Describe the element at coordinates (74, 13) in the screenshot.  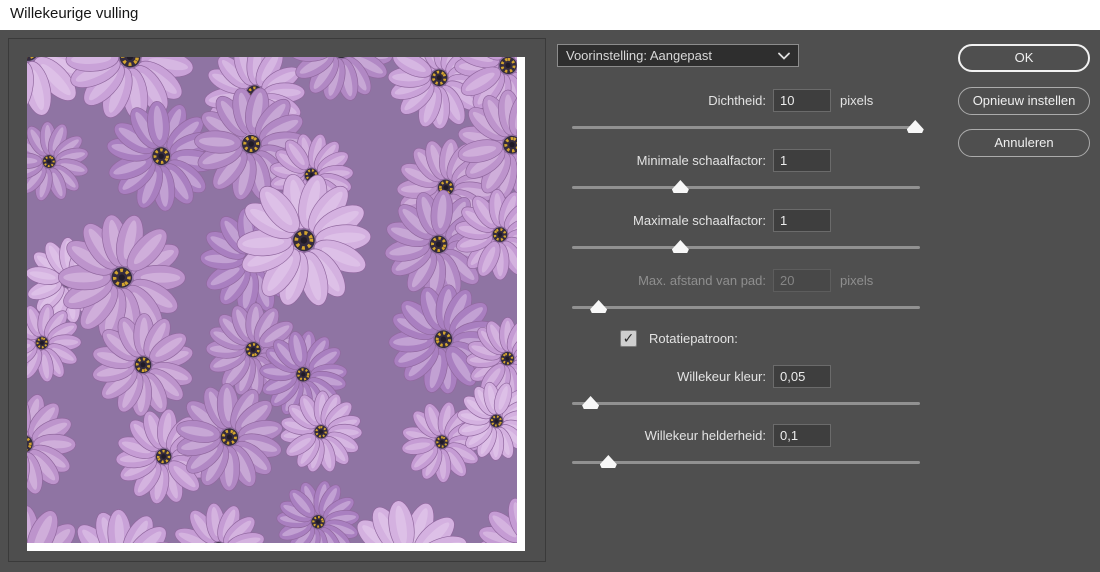
I see `dialog-title: Willekeurige vulling` at that location.